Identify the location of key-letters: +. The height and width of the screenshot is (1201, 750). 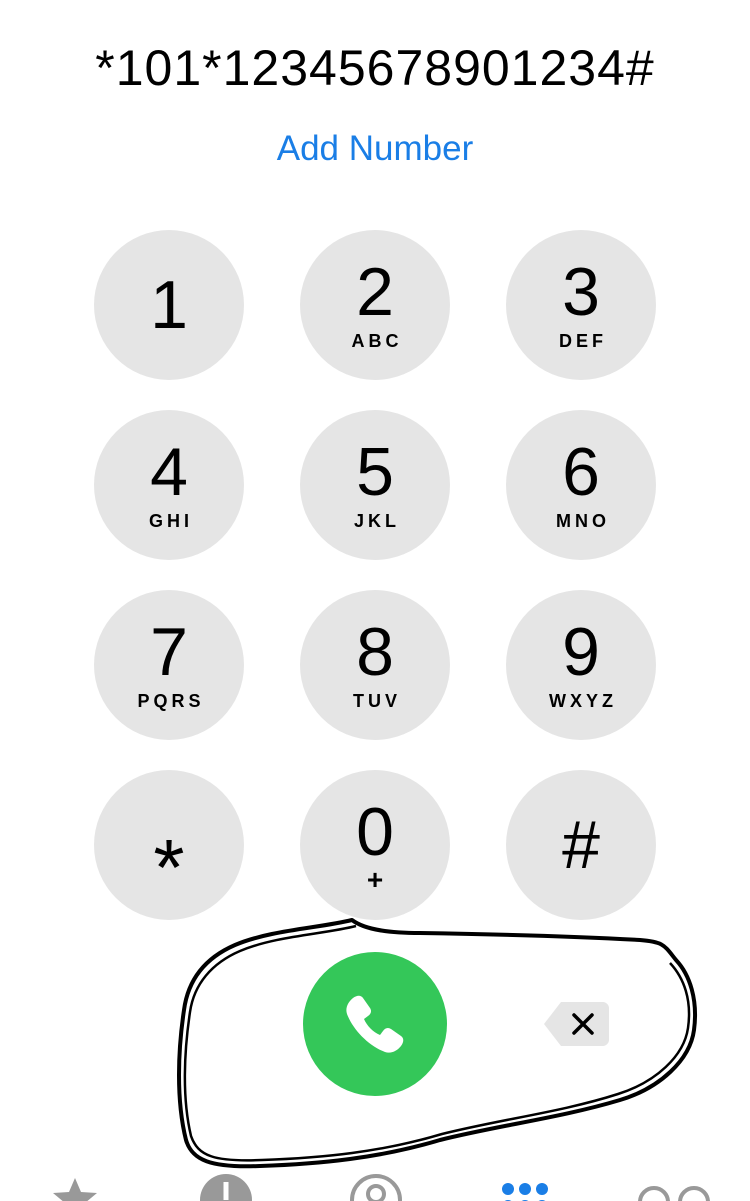
(375, 879).